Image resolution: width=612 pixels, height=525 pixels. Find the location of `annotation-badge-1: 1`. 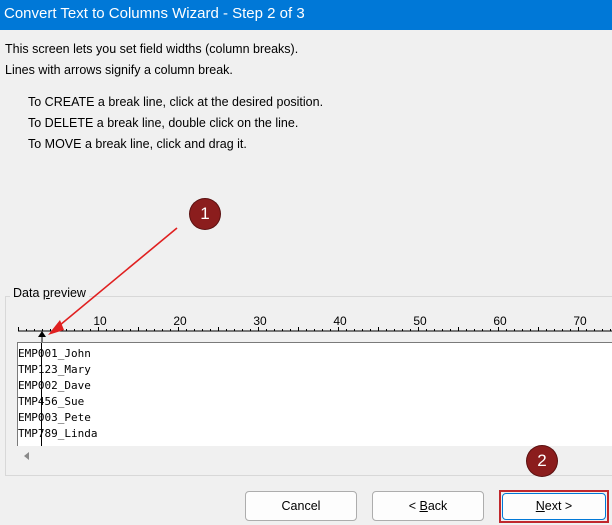

annotation-badge-1: 1 is located at coordinates (205, 214).